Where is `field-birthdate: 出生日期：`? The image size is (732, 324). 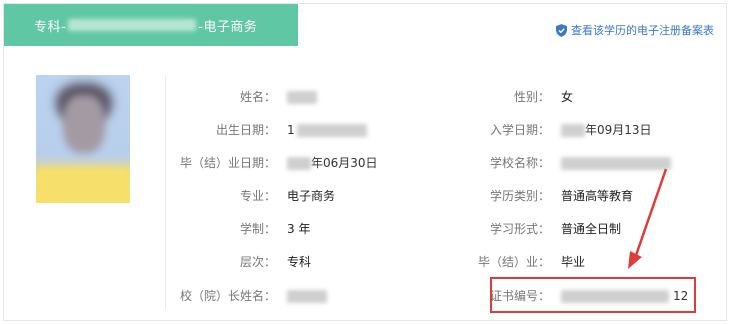 field-birthdate: 出生日期： is located at coordinates (245, 130).